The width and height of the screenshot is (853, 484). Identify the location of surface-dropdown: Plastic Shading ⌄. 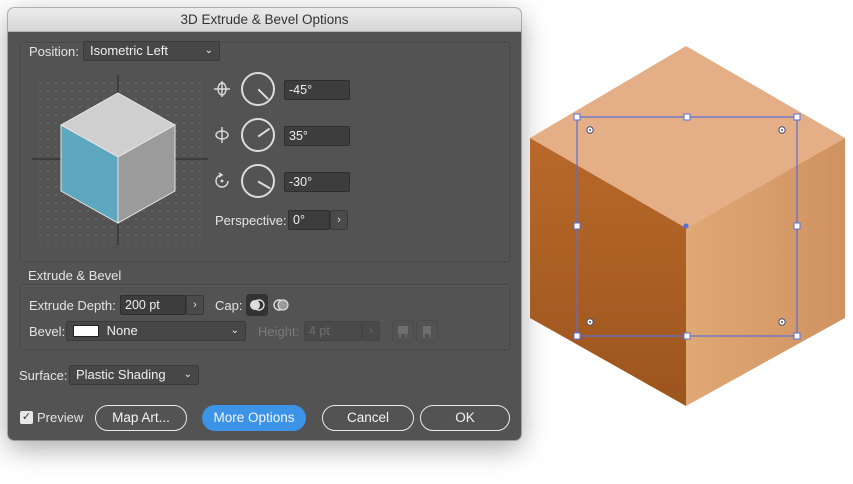
(134, 375).